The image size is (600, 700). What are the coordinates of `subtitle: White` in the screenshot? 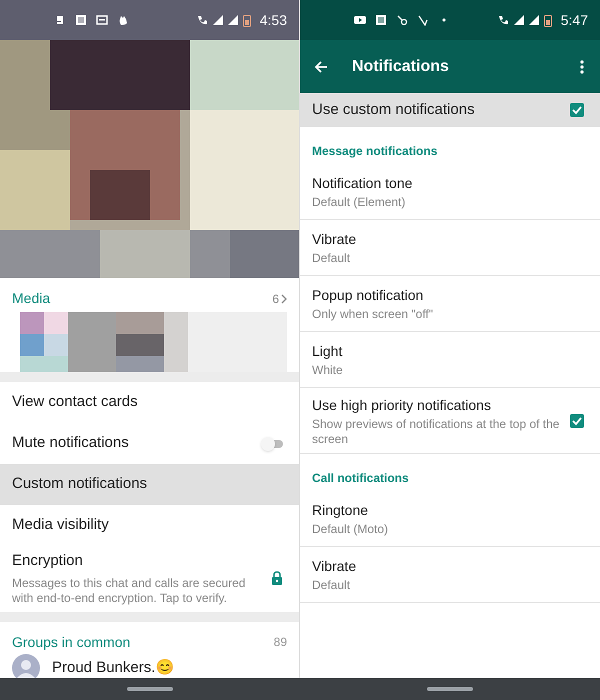 It's located at (328, 370).